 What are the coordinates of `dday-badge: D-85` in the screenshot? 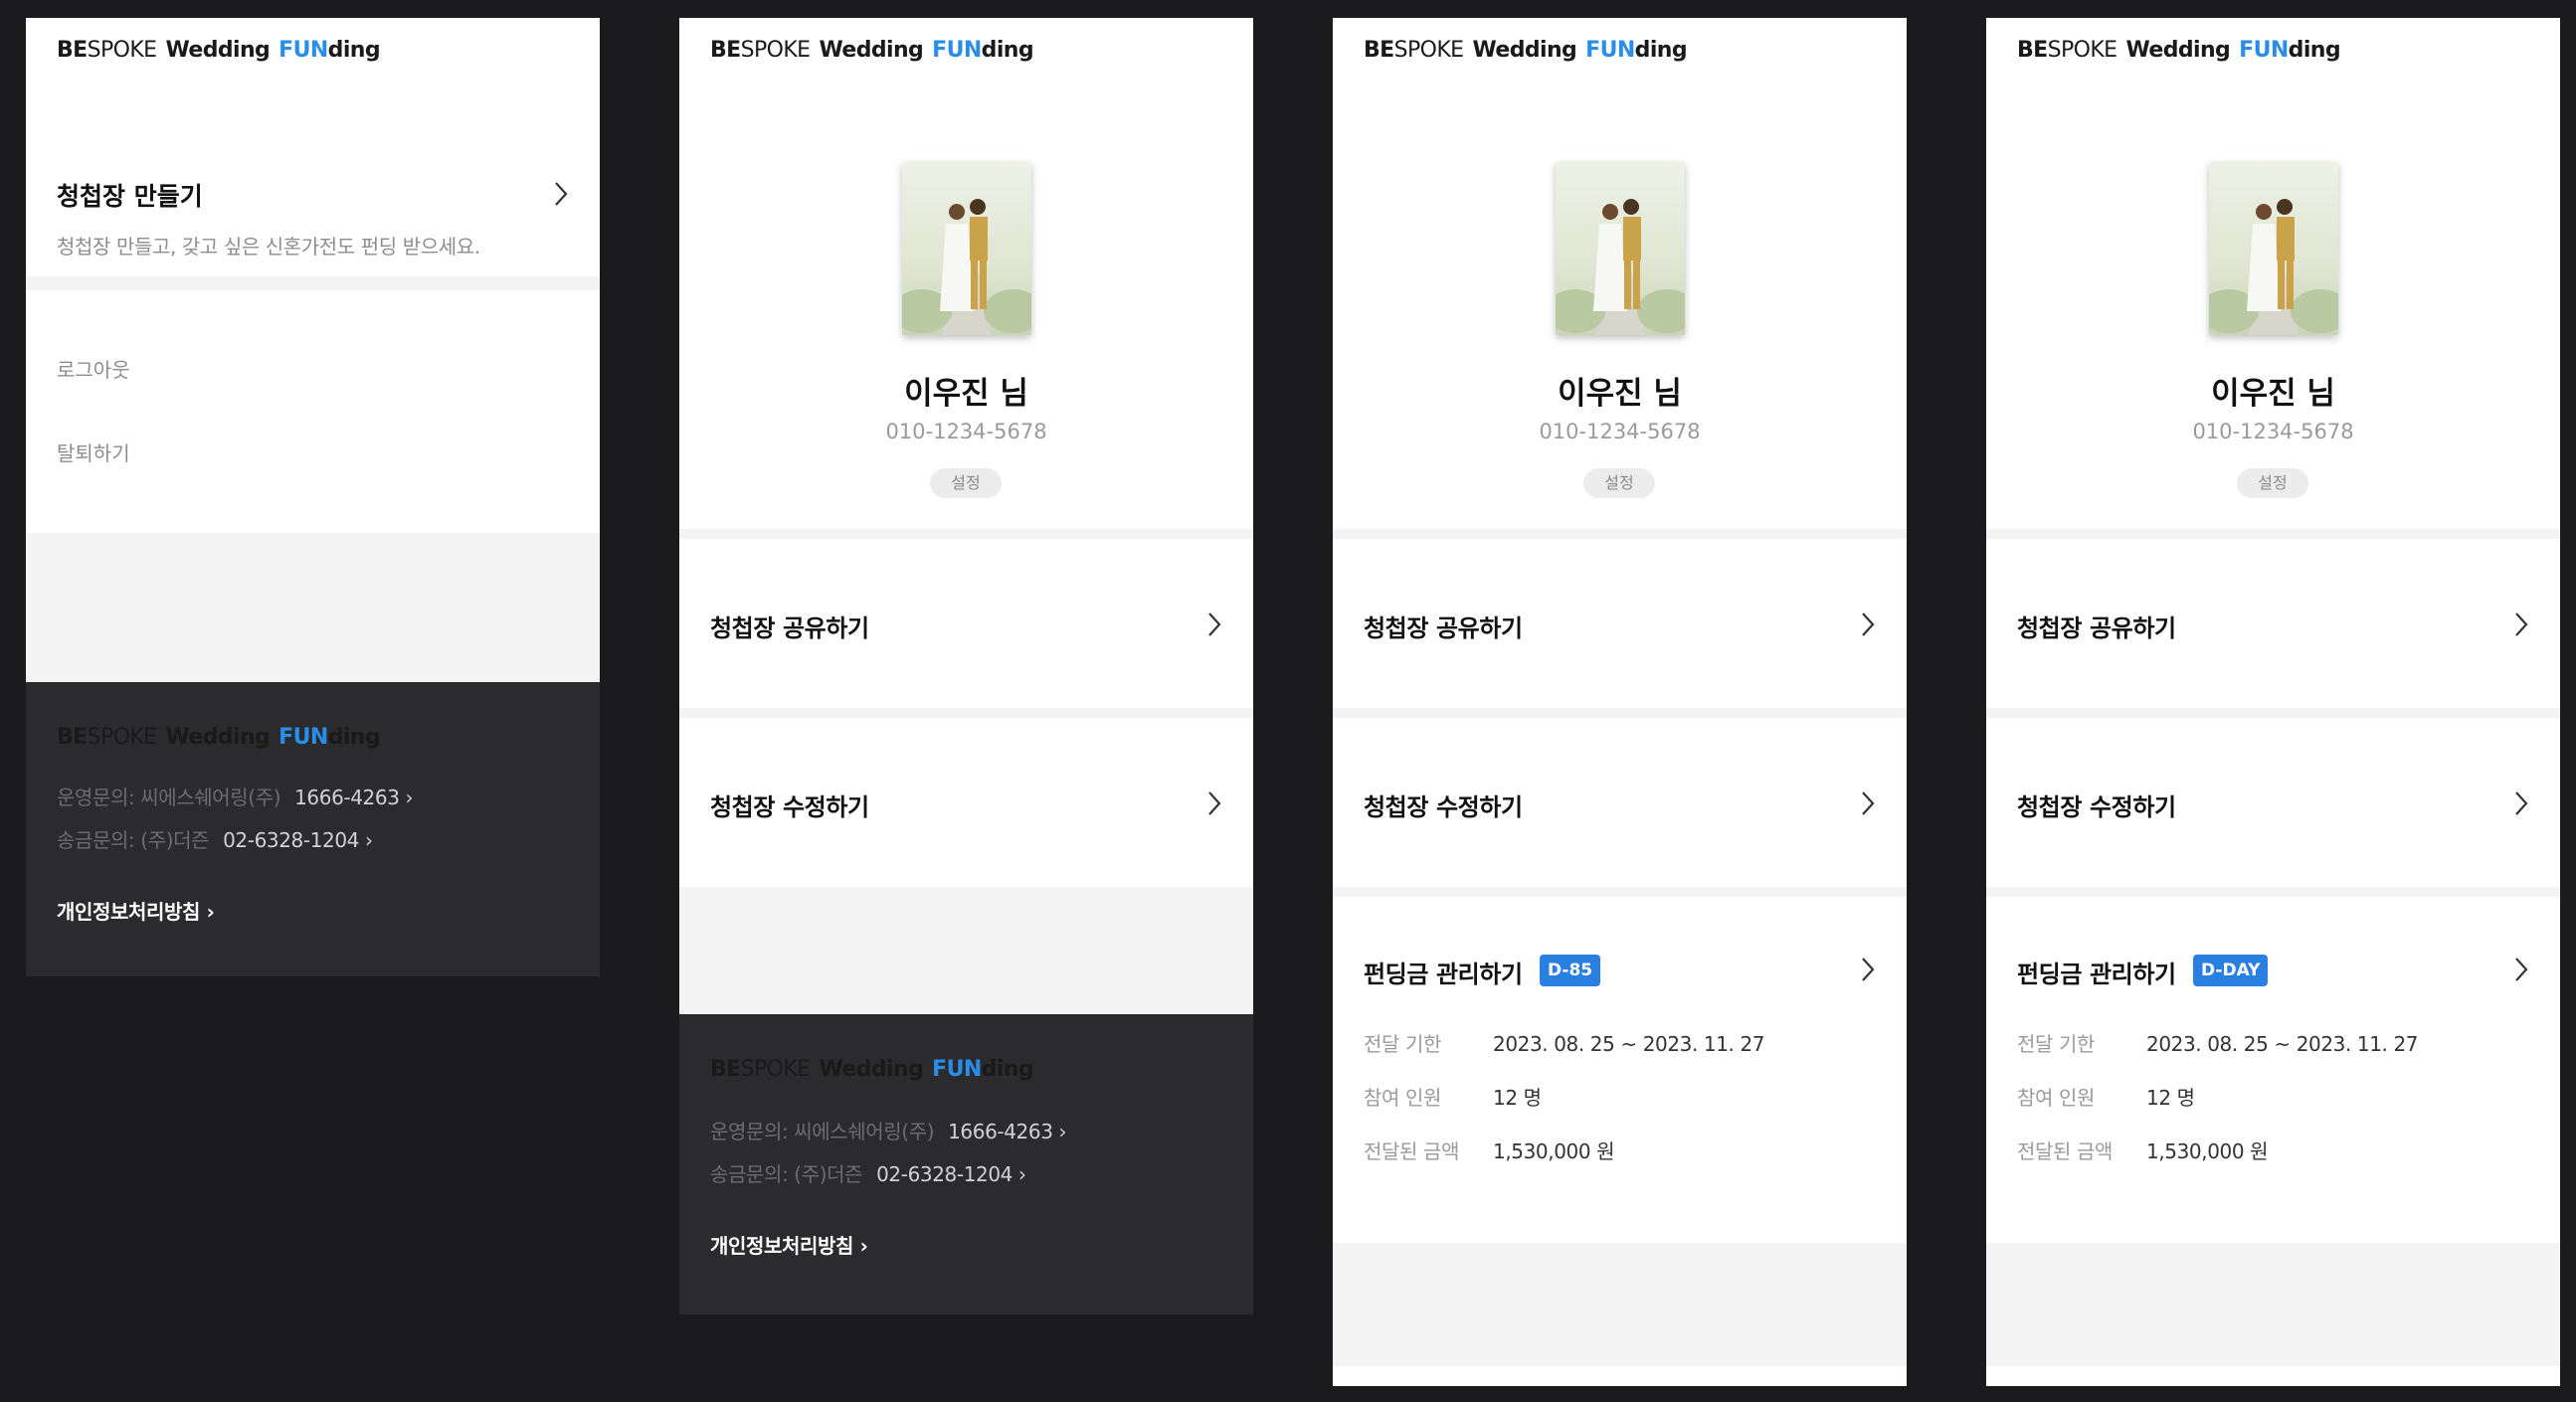 It's located at (1570, 970).